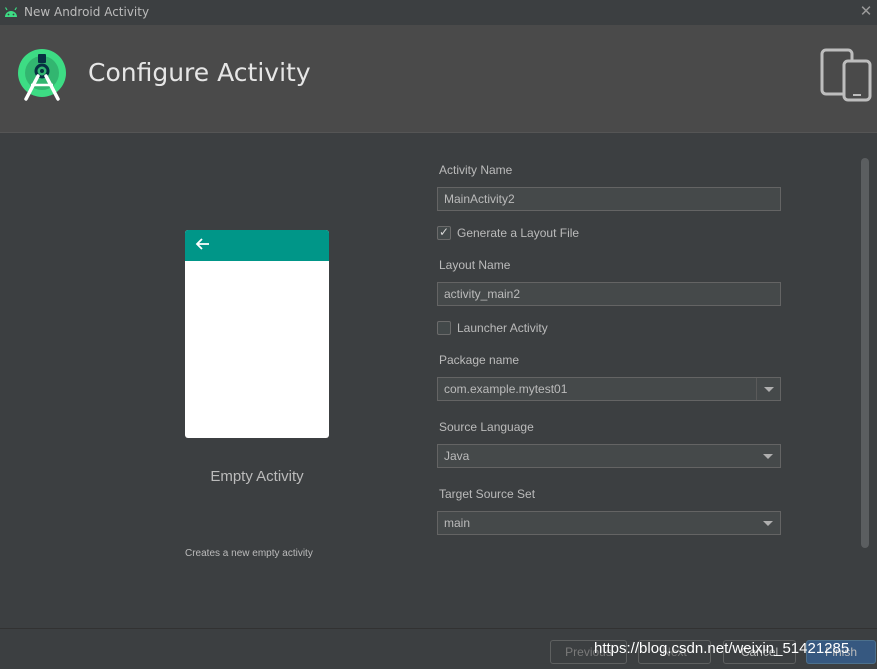 Image resolution: width=877 pixels, height=669 pixels. I want to click on source-language-value: Java, so click(457, 456).